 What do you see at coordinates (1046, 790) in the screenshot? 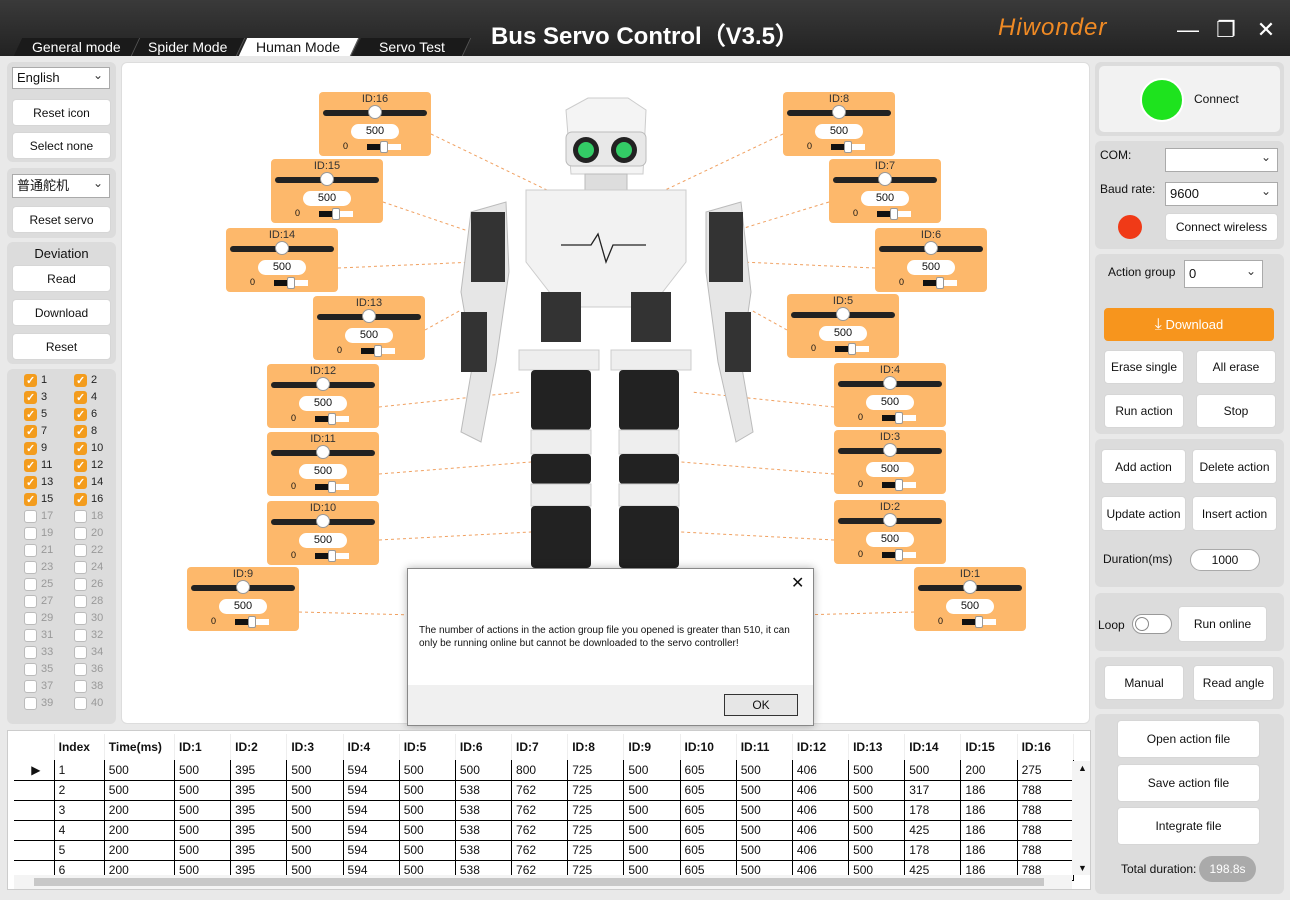
I see `table-cell: 788` at bounding box center [1046, 790].